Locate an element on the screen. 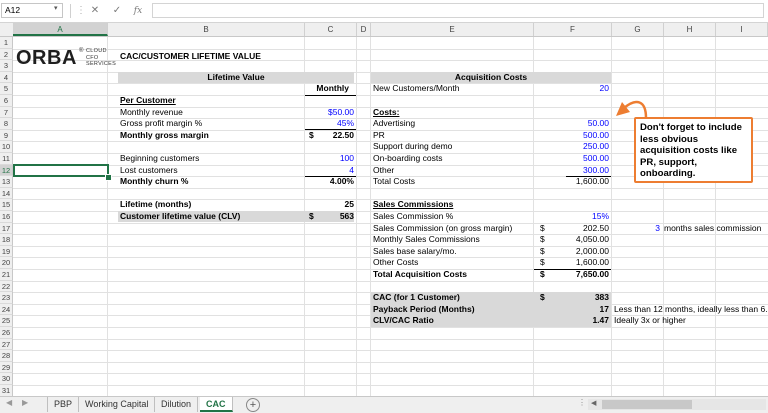 The image size is (768, 413). row-header: 27 is located at coordinates (6, 344).